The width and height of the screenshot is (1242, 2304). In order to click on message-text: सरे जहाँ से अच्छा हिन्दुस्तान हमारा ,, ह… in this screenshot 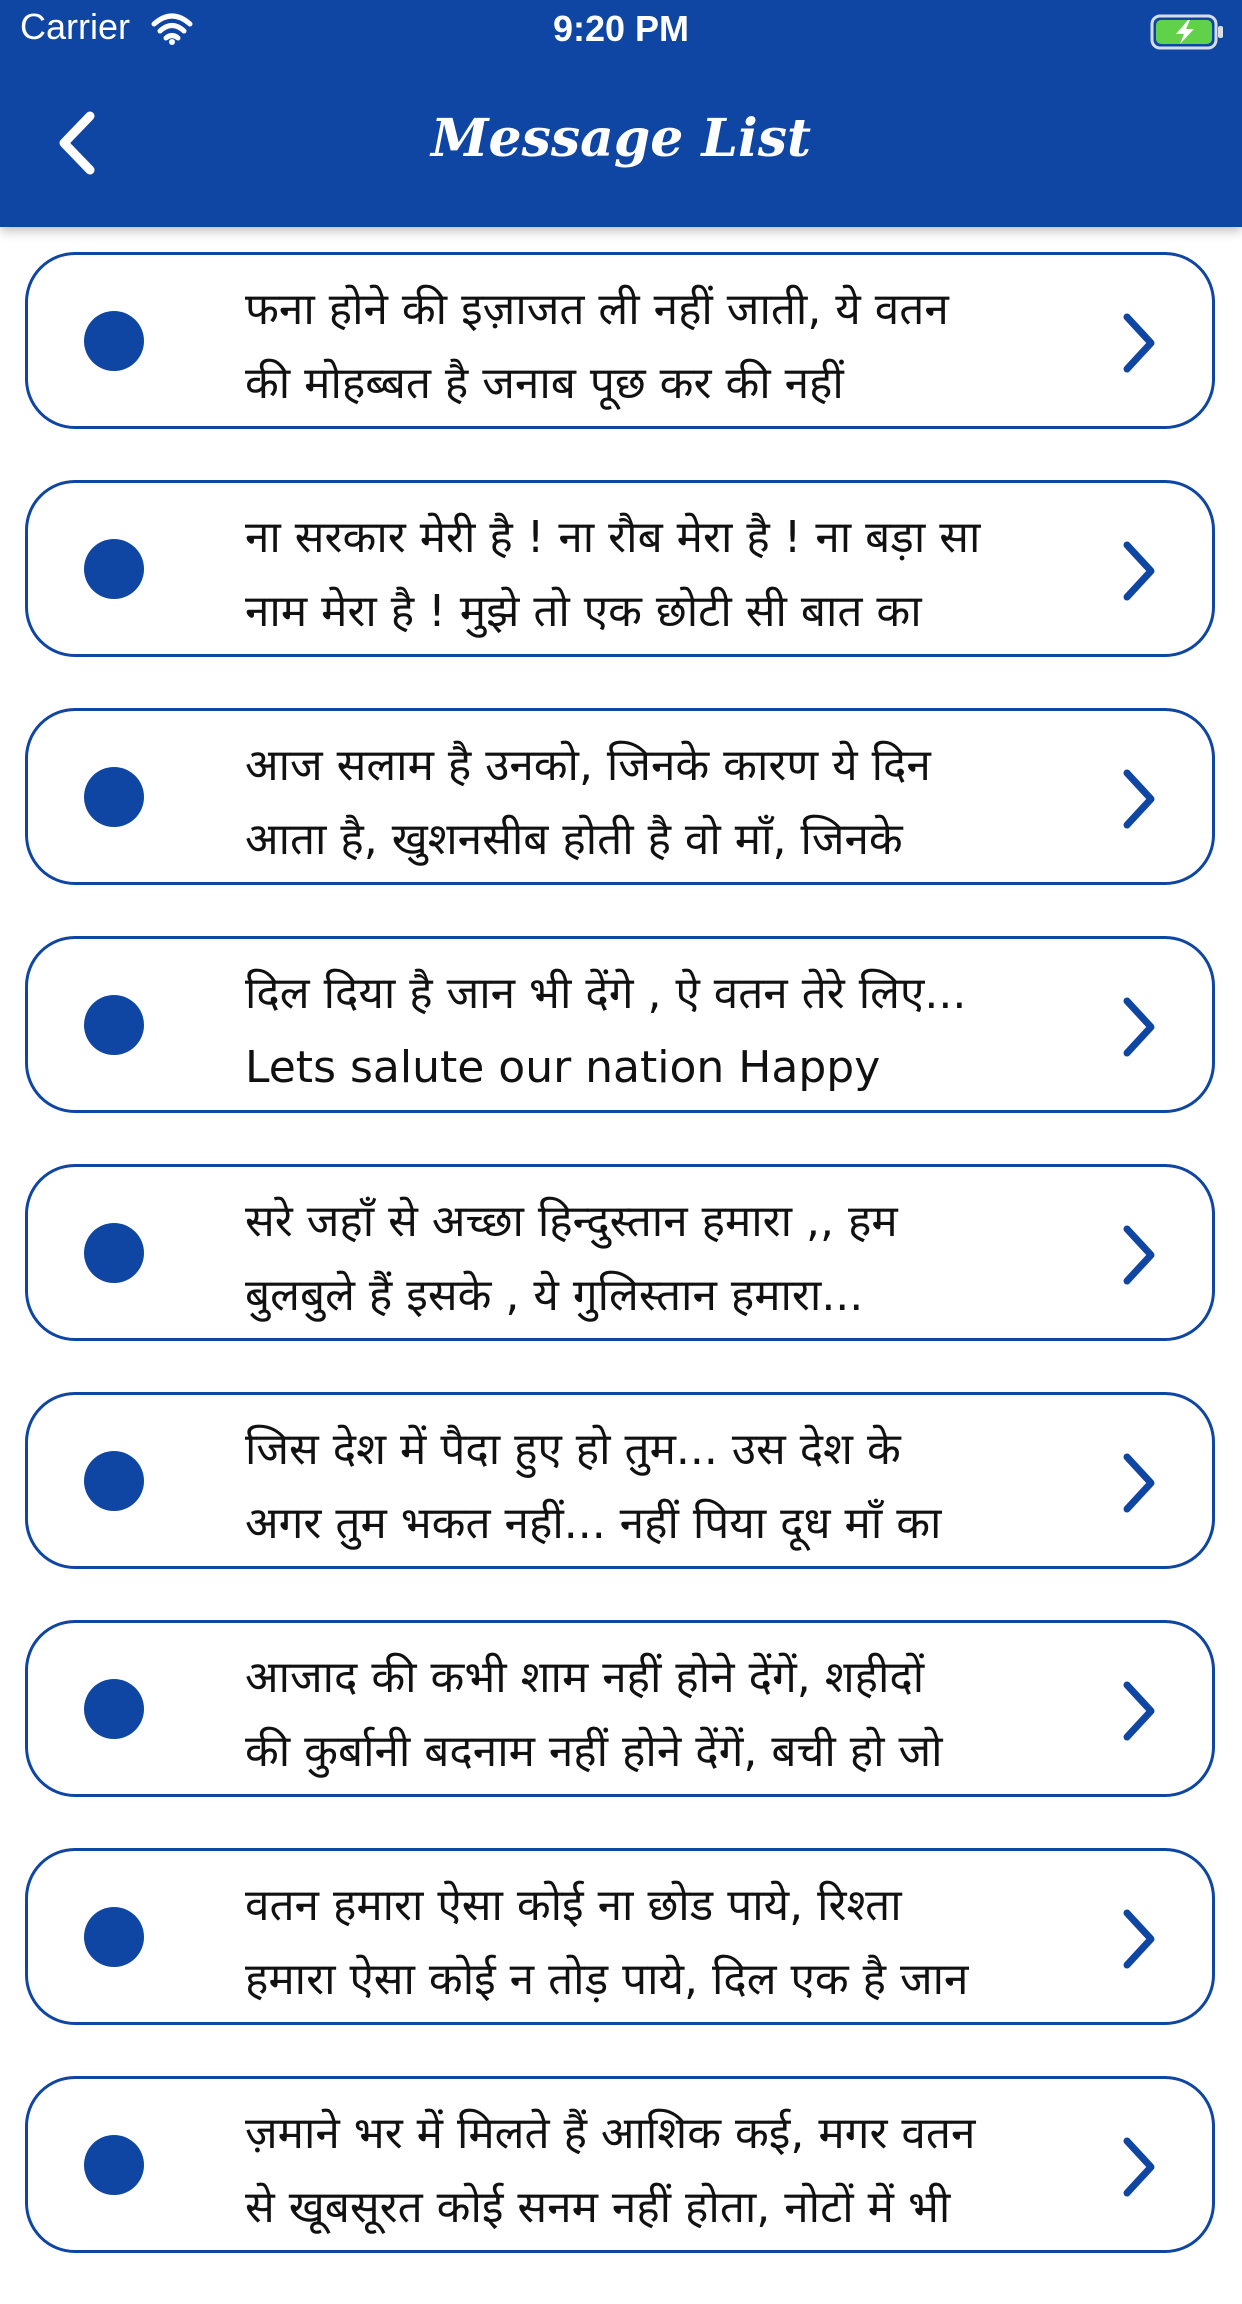, I will do `click(665, 1259)`.